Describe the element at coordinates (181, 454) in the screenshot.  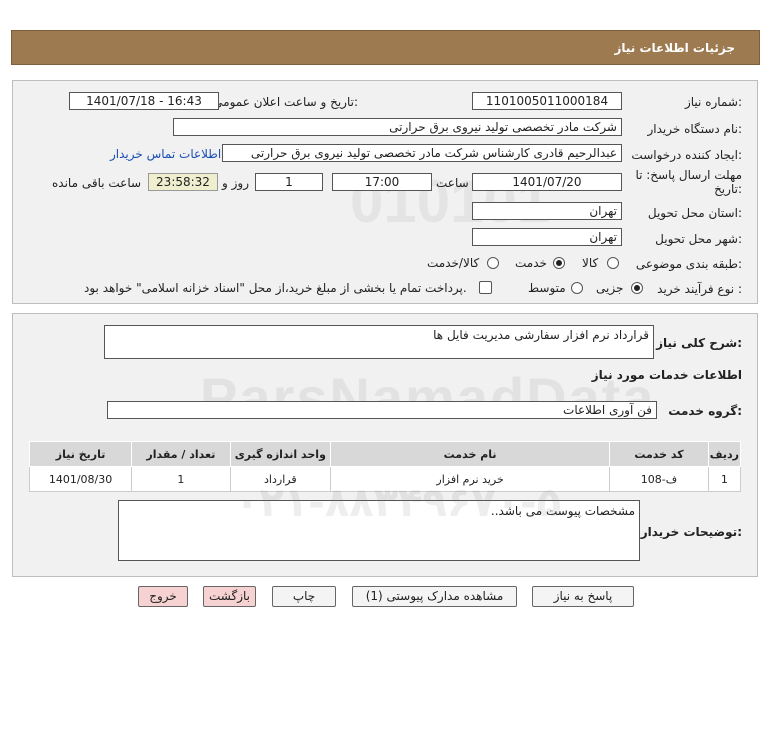
I see `col-quantity: تعداد / مقدار` at that location.